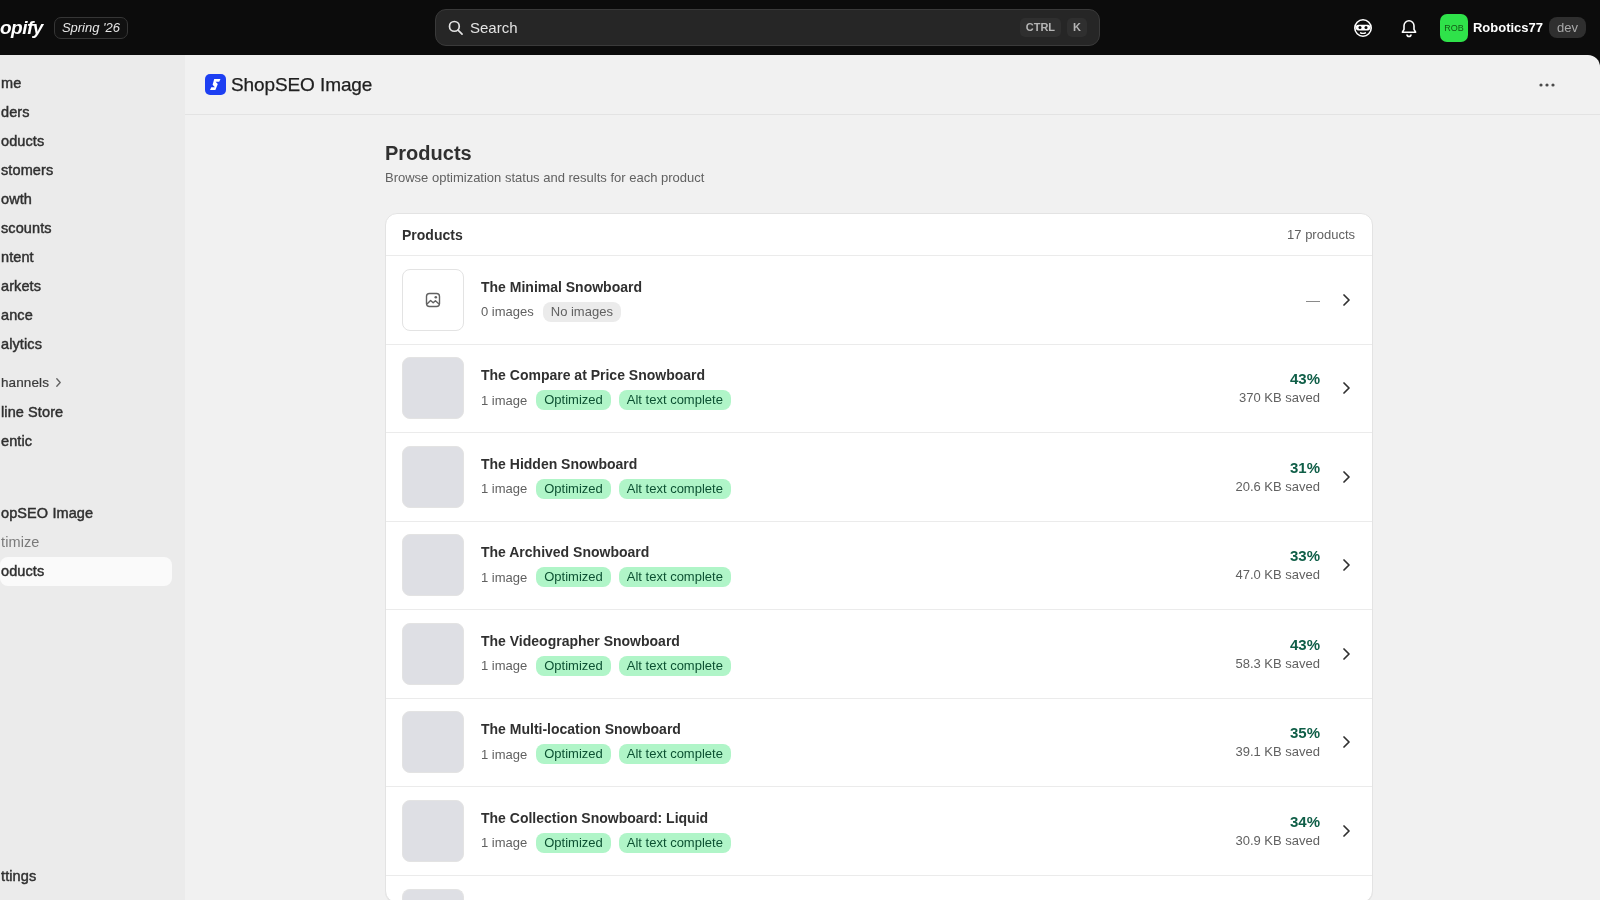 Image resolution: width=1600 pixels, height=900 pixels. I want to click on environment-badge: dev, so click(1567, 27).